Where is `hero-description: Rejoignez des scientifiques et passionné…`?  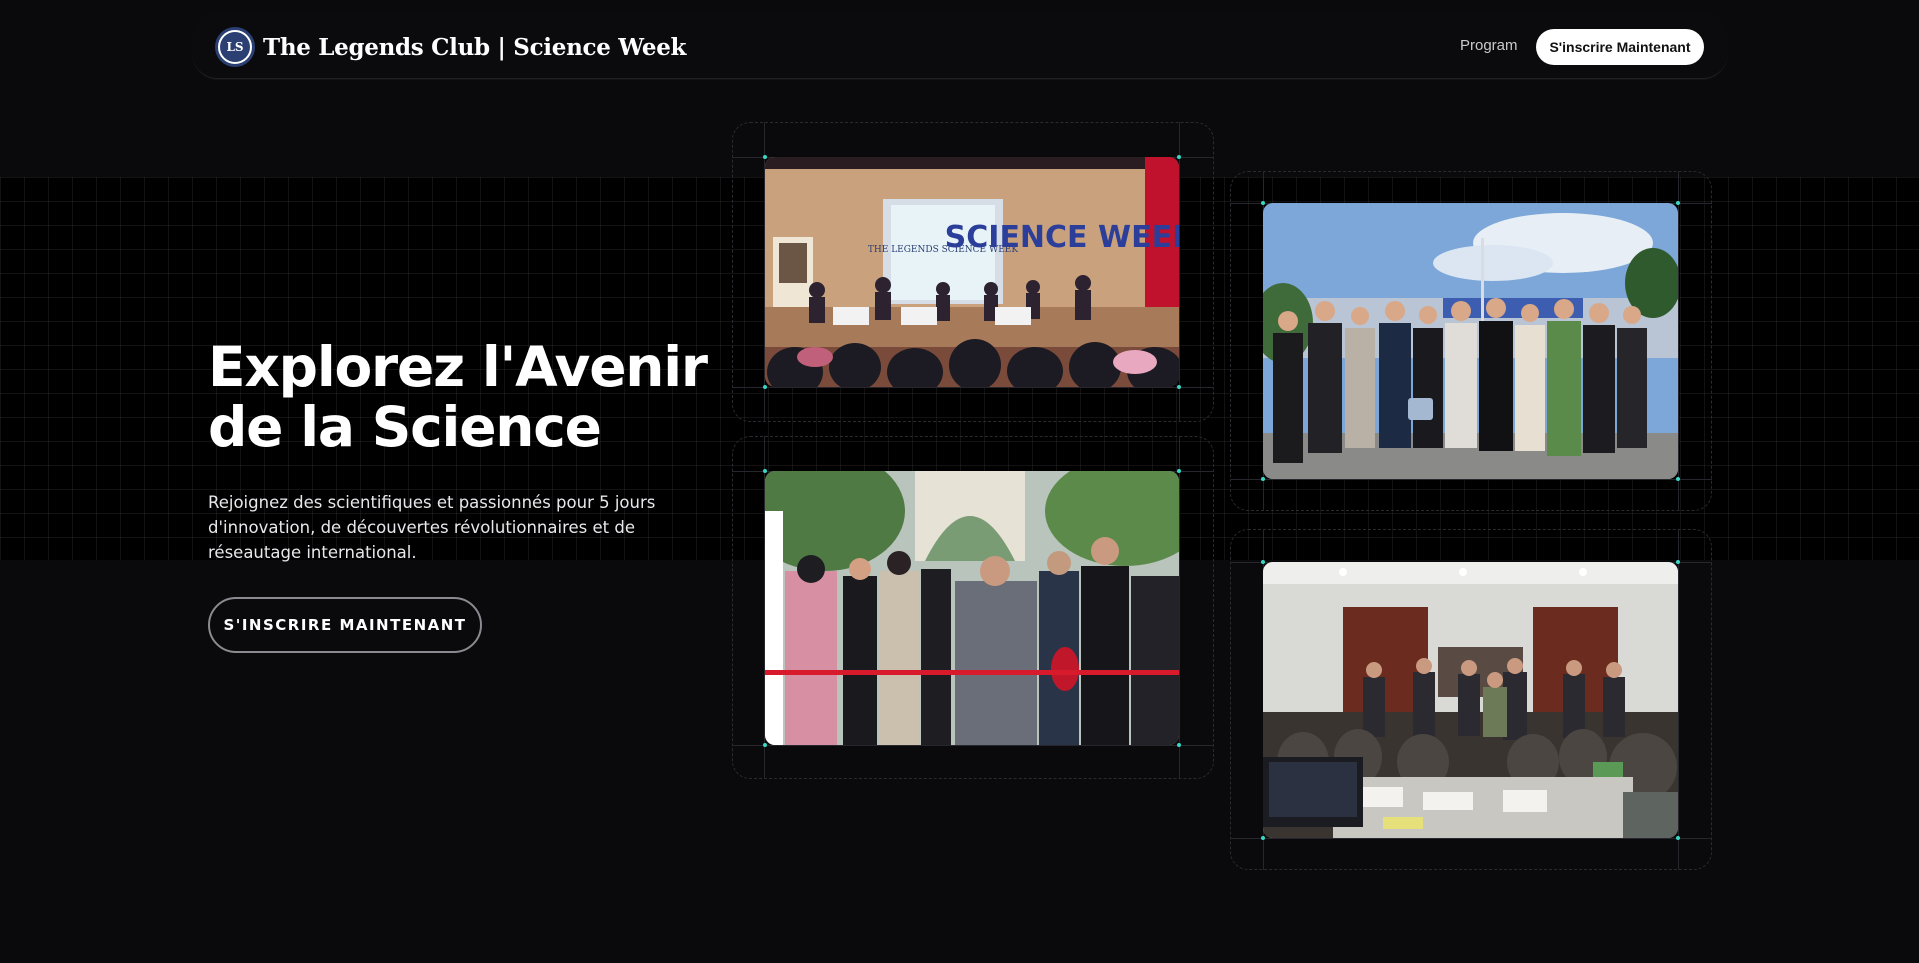 hero-description: Rejoignez des scientifiques et passionné… is located at coordinates (432, 527).